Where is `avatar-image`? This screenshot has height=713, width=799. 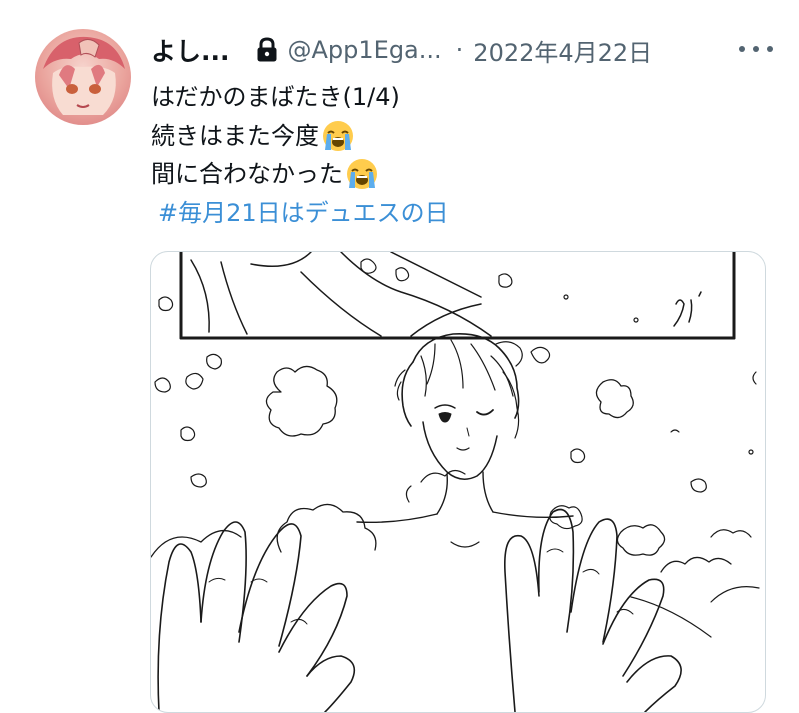
avatar-image is located at coordinates (84, 75).